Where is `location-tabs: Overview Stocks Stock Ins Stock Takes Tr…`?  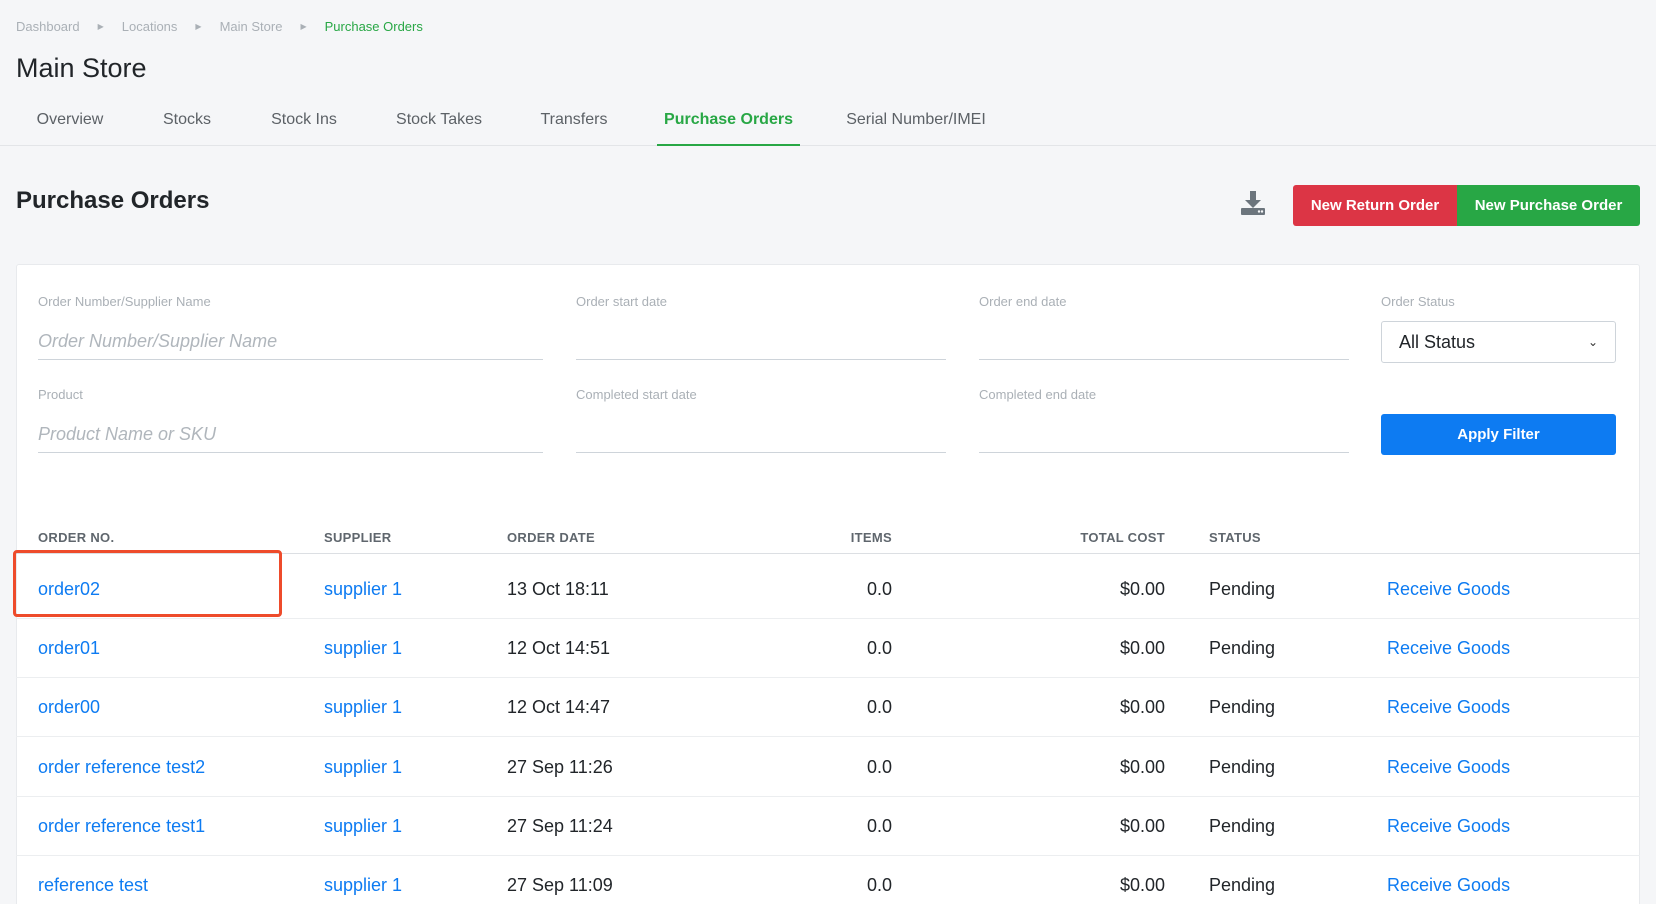
location-tabs: Overview Stocks Stock Ins Stock Takes Tr… is located at coordinates (828, 123).